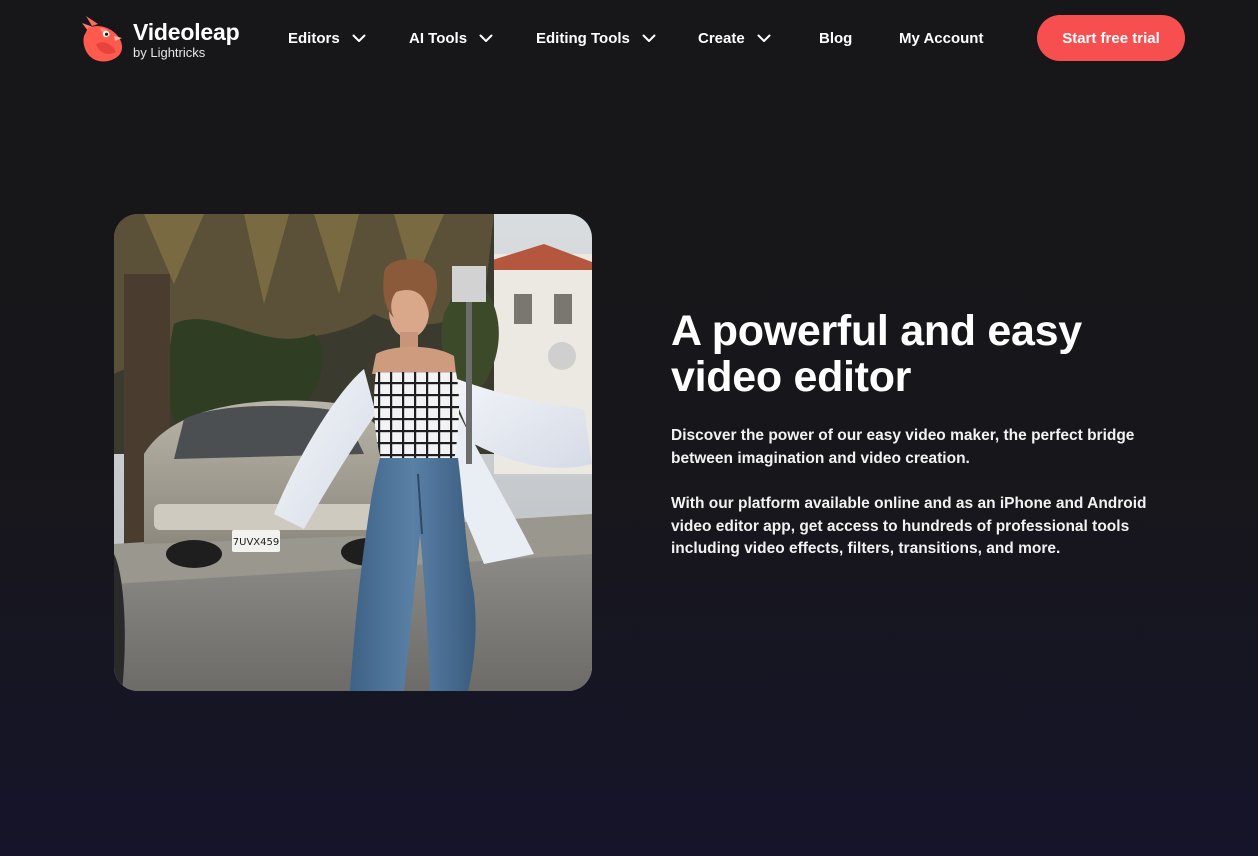  Describe the element at coordinates (314, 38) in the screenshot. I see `nav-editors-label: Editors` at that location.